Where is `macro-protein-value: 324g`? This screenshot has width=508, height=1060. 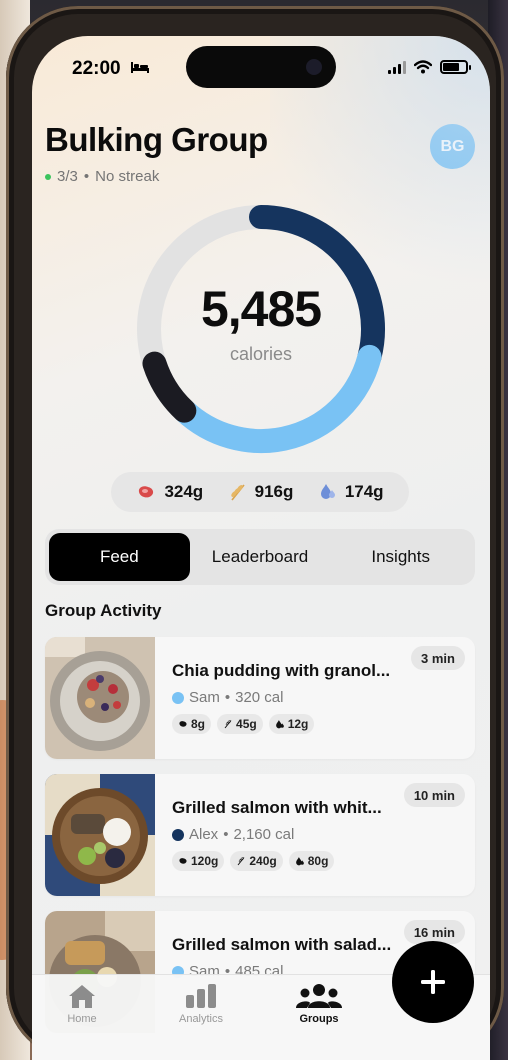
macro-protein-value: 324g is located at coordinates (184, 491).